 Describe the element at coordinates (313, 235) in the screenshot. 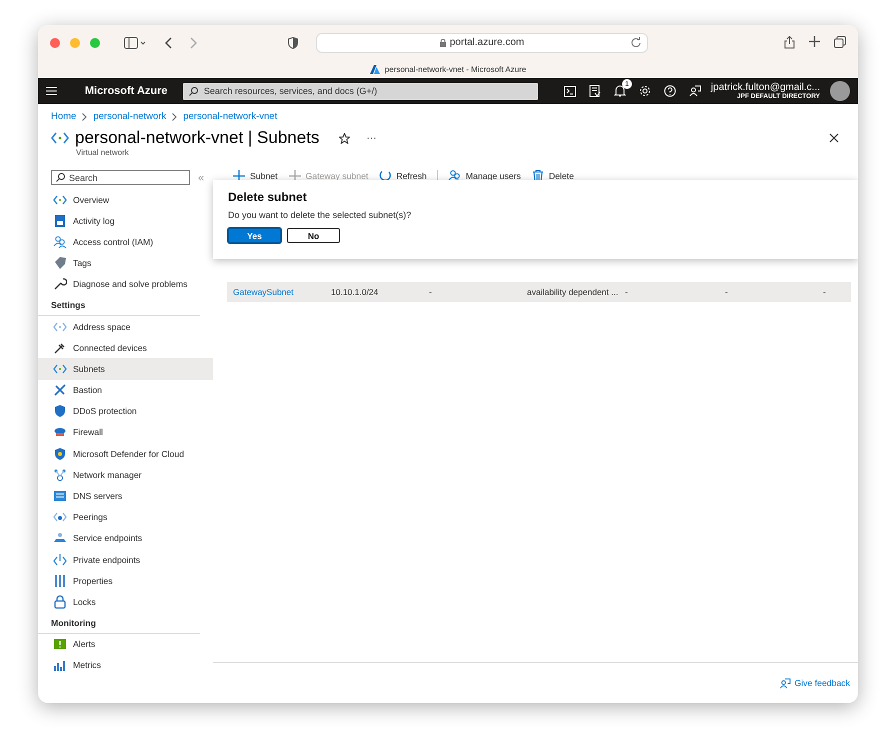

I see `cancel-button: No` at that location.